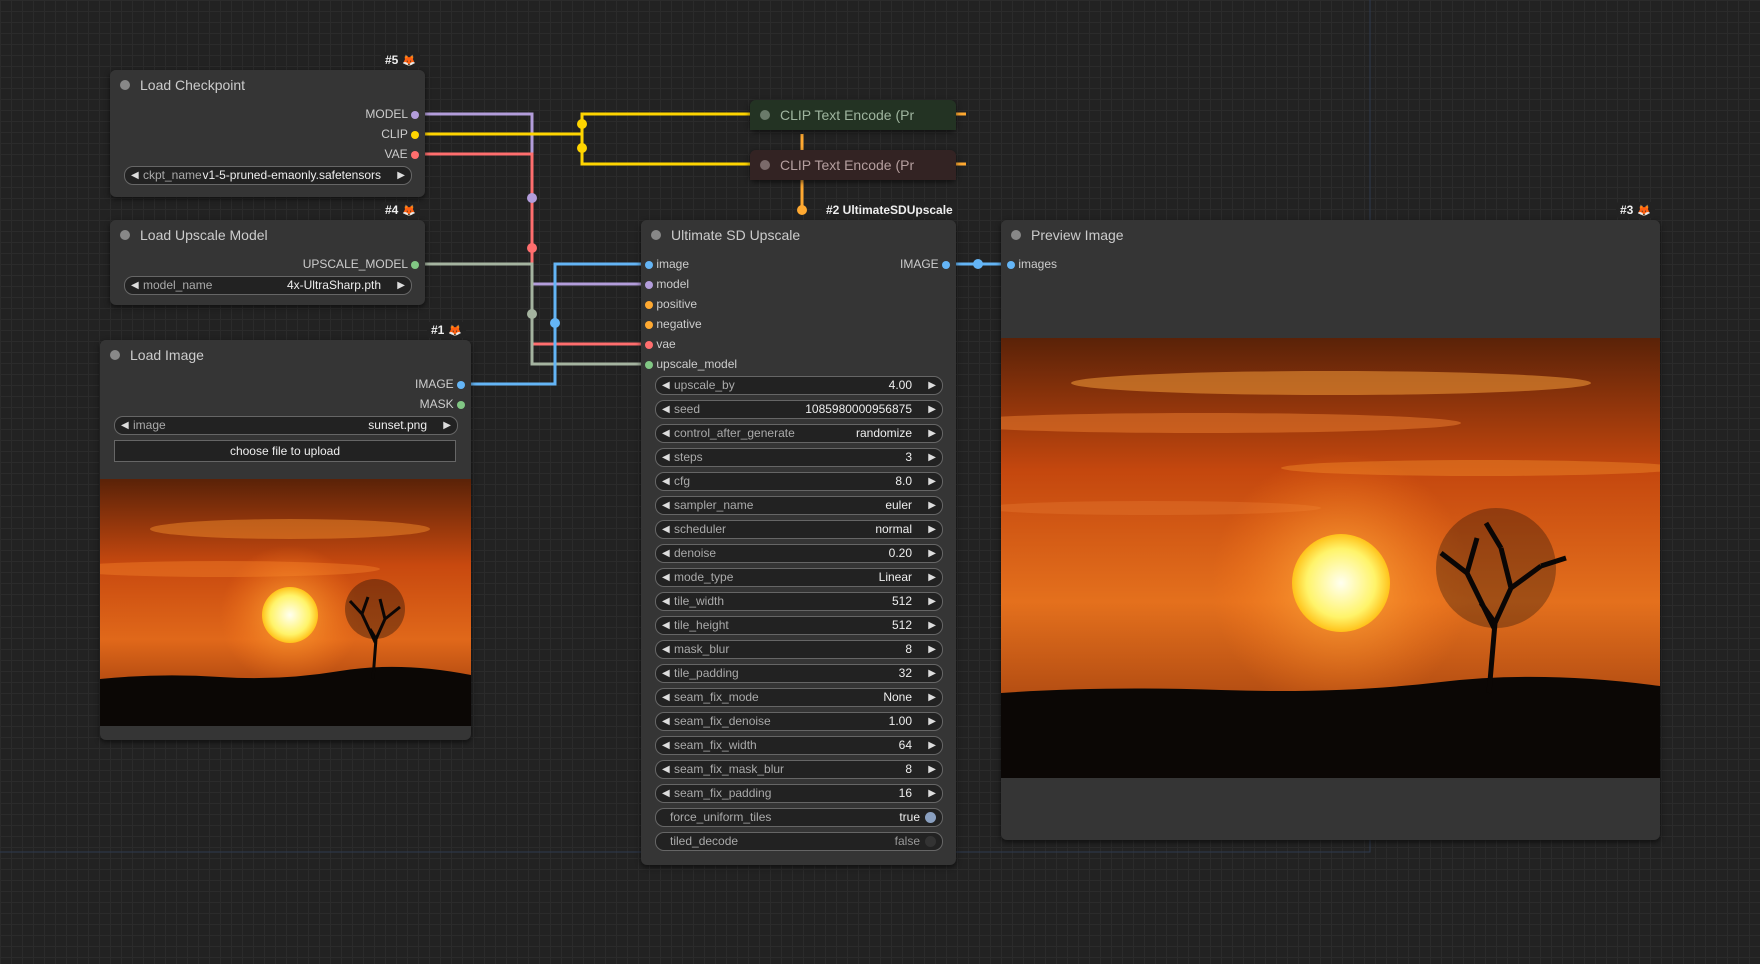  What do you see at coordinates (799, 409) in the screenshot?
I see `widget-seed: ◀ seed 1085980000956875 ▶` at bounding box center [799, 409].